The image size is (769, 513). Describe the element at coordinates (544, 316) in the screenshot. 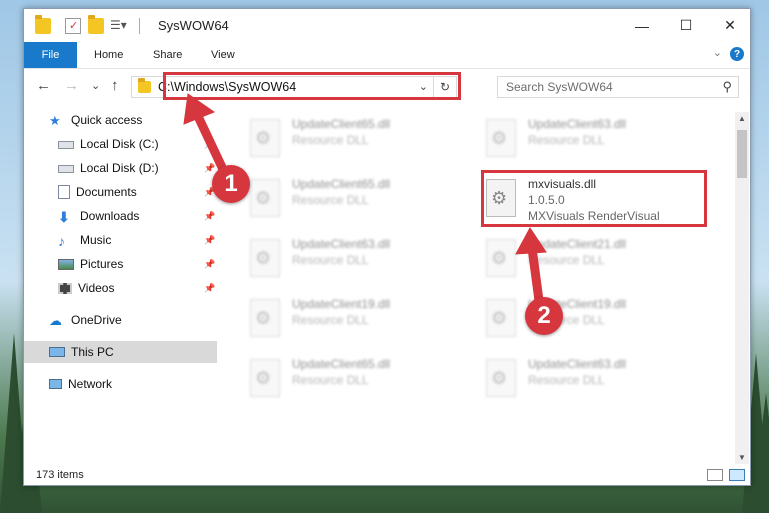

I see `step-2-badge: 2` at that location.